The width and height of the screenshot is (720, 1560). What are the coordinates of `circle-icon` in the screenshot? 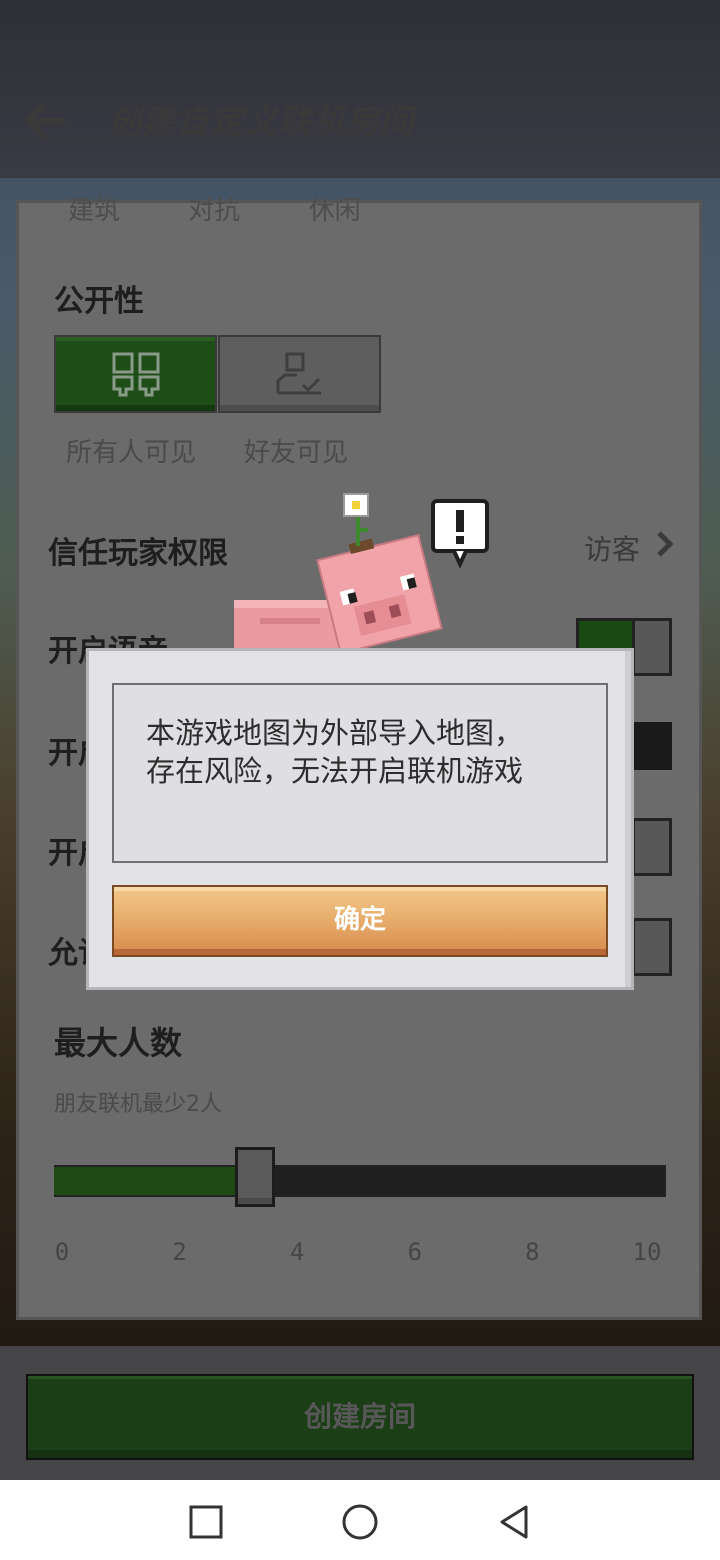 It's located at (360, 1522).